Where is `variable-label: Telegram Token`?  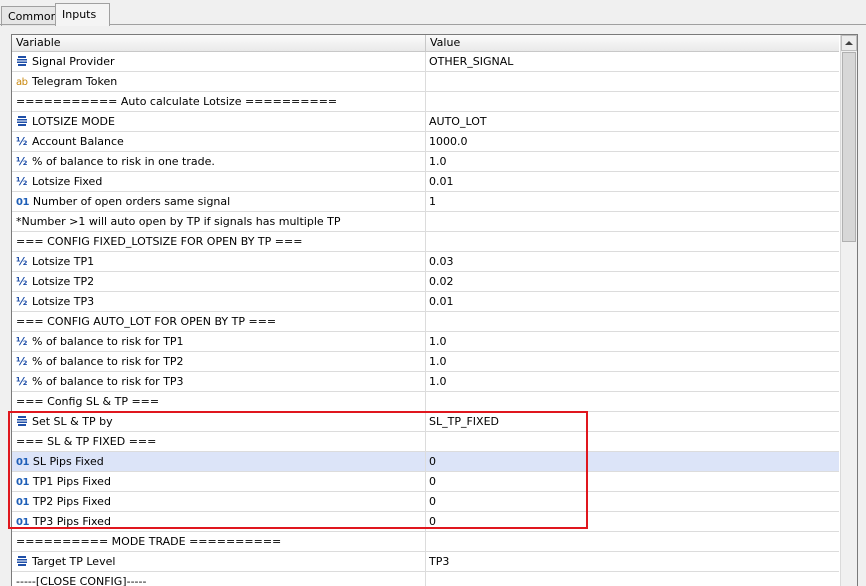
variable-label: Telegram Token is located at coordinates (75, 81).